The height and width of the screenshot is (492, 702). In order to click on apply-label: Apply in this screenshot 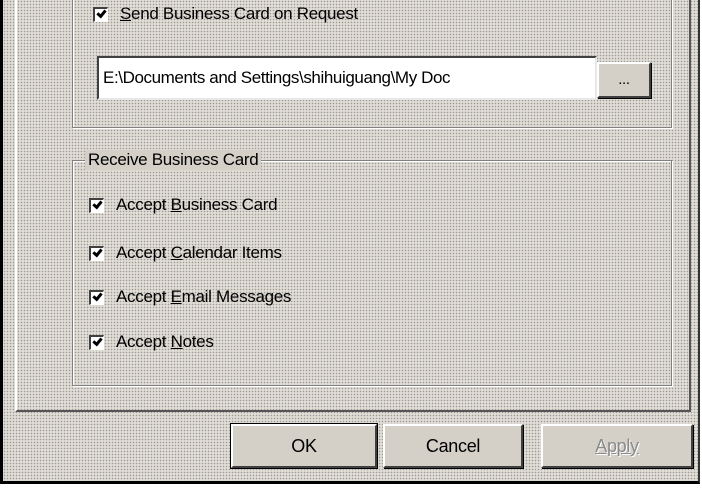, I will do `click(617, 445)`.